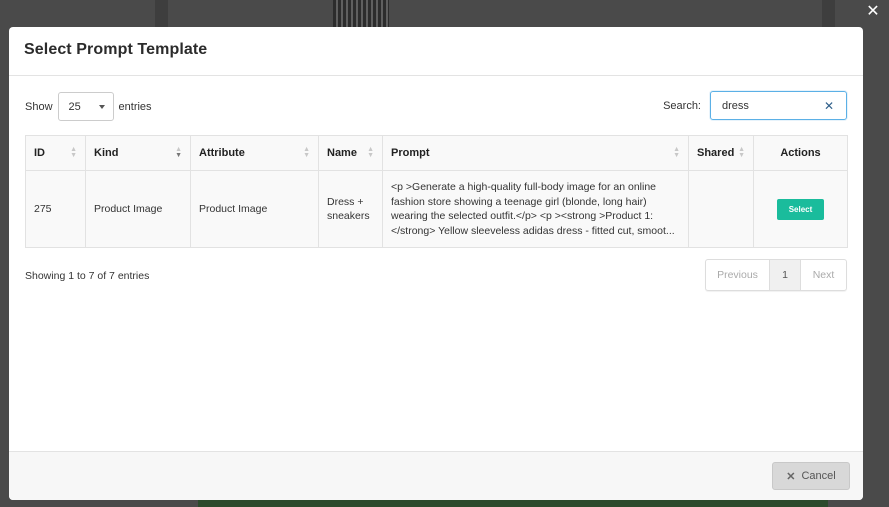  What do you see at coordinates (436, 51) in the screenshot?
I see `modal-header: Select Prompt Template` at bounding box center [436, 51].